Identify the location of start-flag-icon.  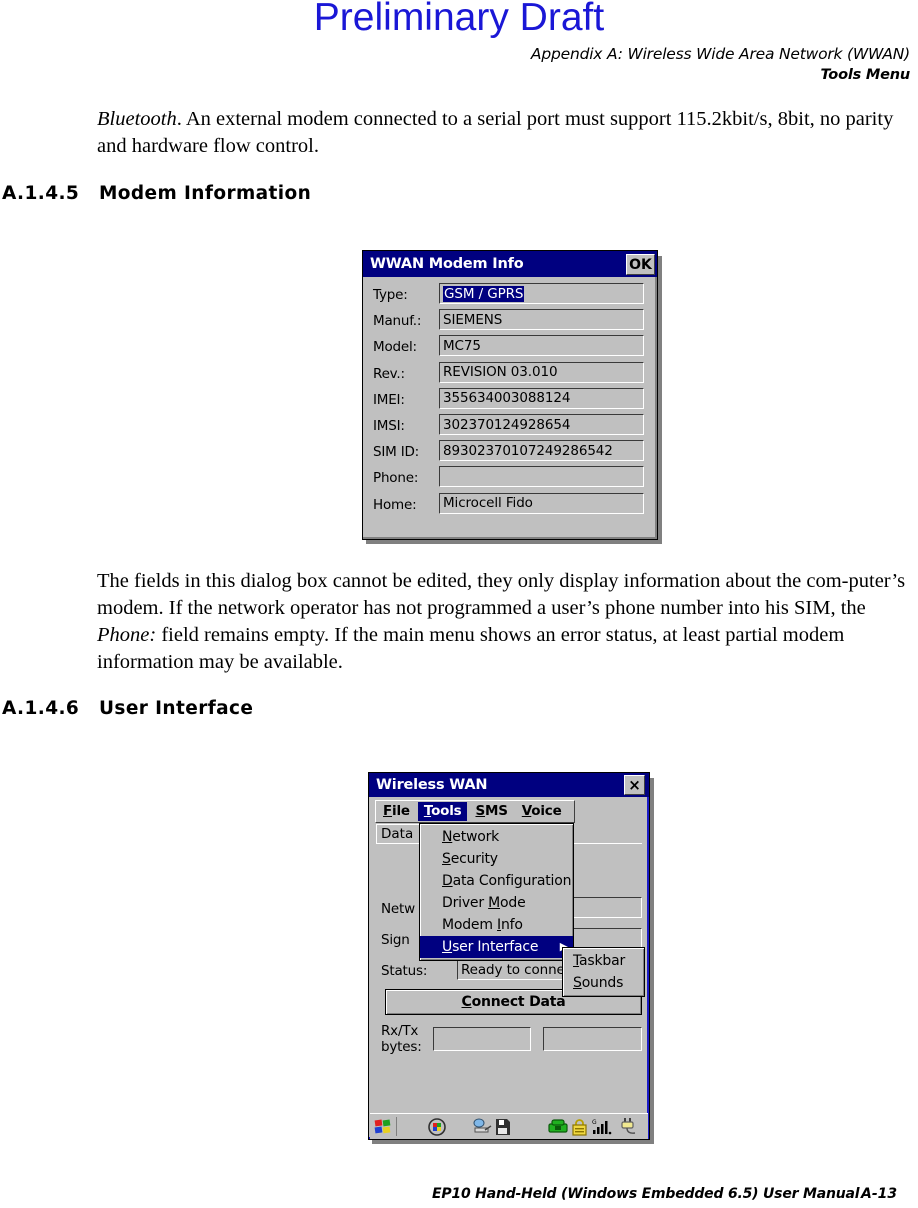
(383, 1129).